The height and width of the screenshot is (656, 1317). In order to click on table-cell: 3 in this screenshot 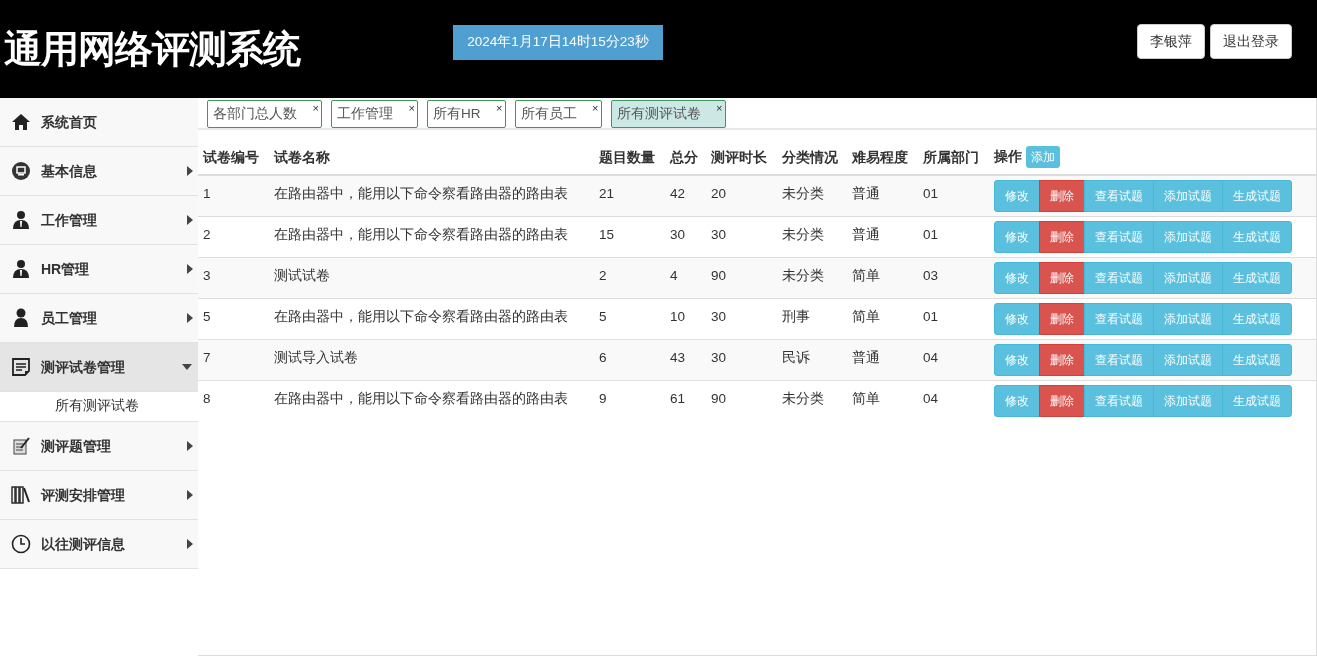, I will do `click(233, 277)`.